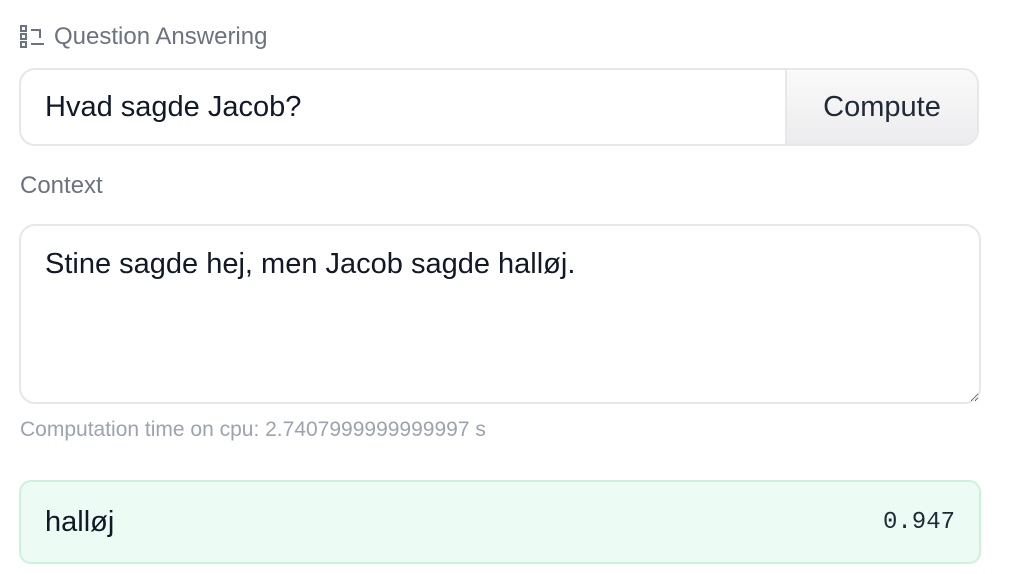  I want to click on context-label: Context, so click(61, 185).